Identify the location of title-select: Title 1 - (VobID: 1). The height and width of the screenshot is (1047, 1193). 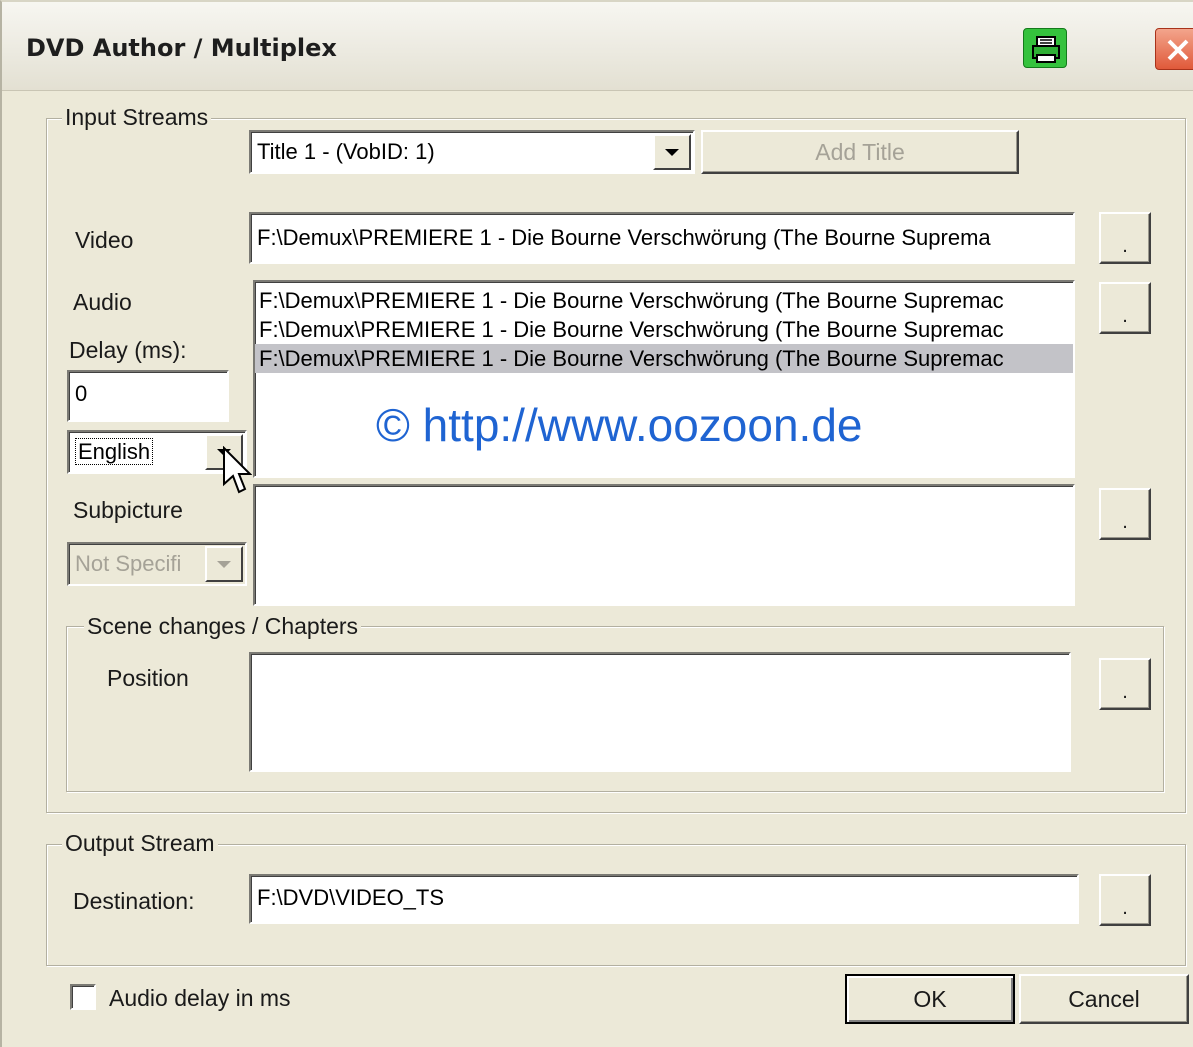
(472, 152).